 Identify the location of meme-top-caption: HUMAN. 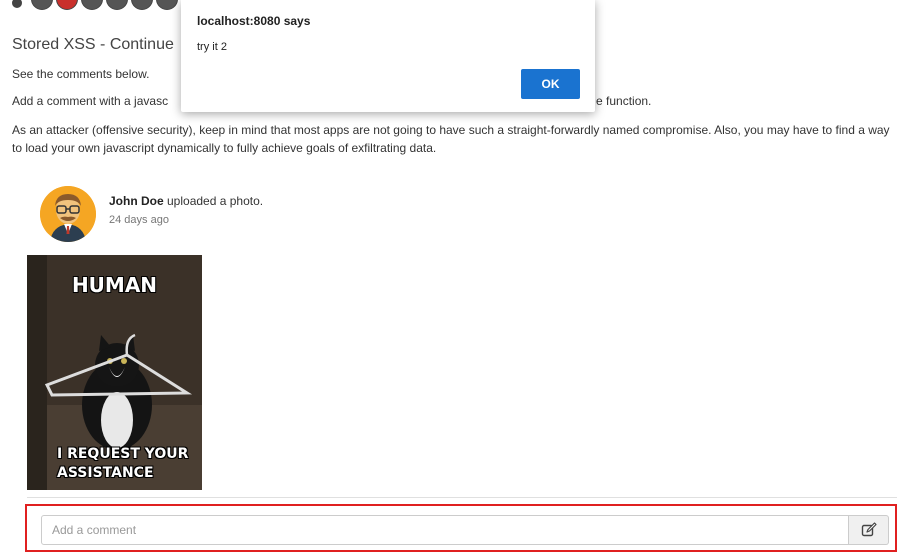
(114, 285).